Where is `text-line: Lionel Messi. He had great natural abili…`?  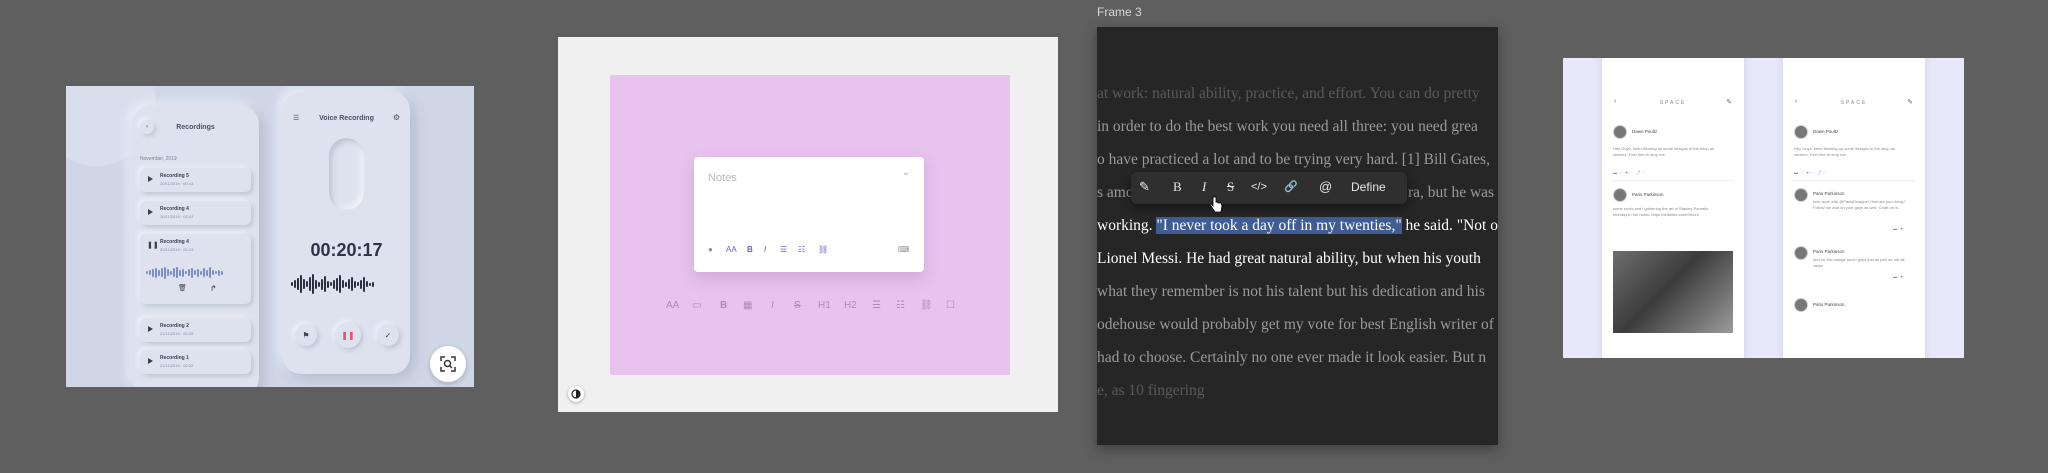
text-line: Lionel Messi. He had great natural abili… is located at coordinates (1289, 258).